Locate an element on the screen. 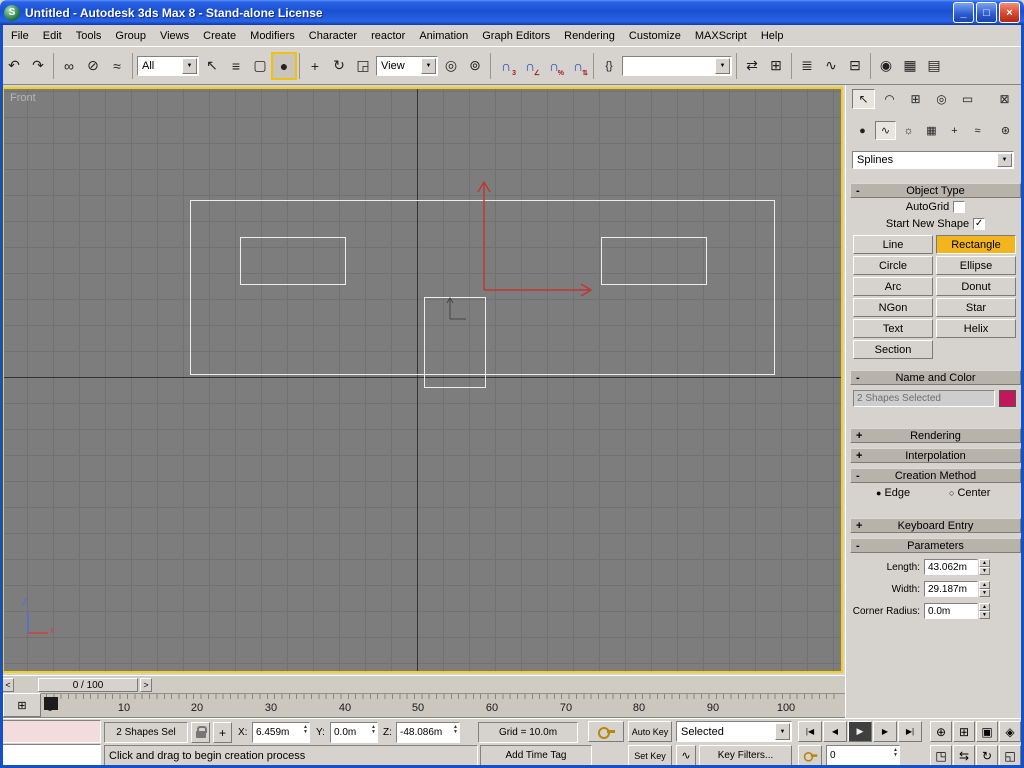  go-to-end-button: ▶| is located at coordinates (910, 731).